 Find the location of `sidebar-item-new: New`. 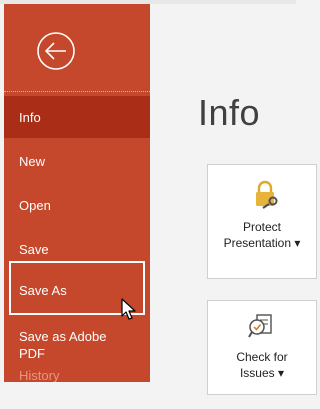

sidebar-item-new: New is located at coordinates (77, 161).